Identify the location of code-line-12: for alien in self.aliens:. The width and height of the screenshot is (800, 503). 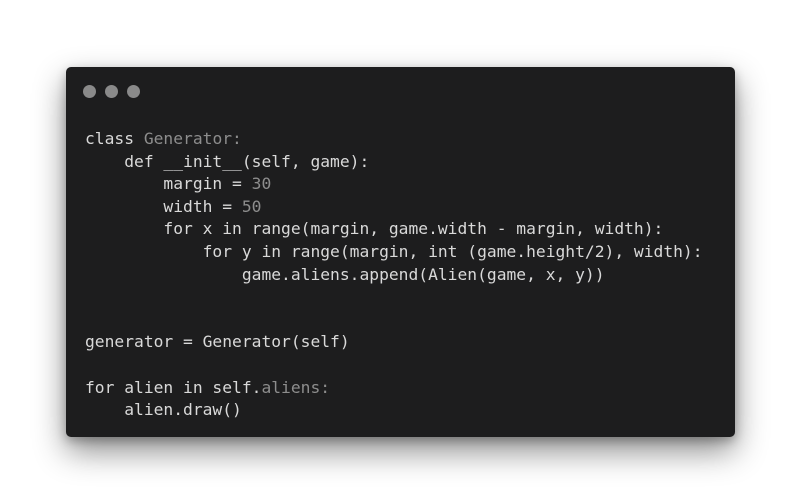
(394, 388).